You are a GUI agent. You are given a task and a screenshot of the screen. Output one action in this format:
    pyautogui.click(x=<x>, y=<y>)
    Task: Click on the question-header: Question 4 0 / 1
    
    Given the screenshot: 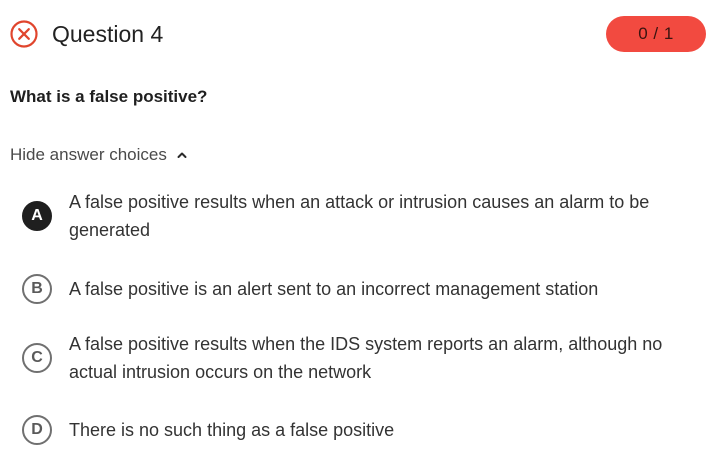 What is the action you would take?
    pyautogui.click(x=358, y=34)
    